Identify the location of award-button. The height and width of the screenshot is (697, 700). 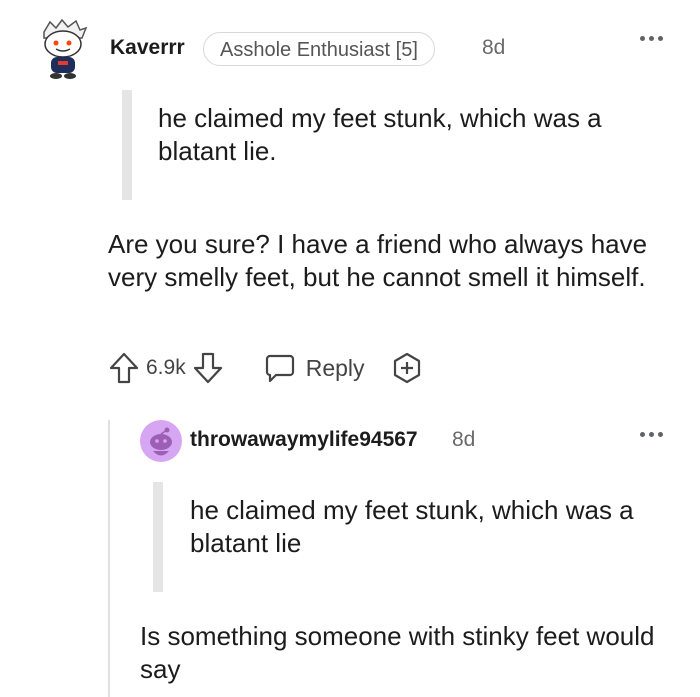
(407, 368).